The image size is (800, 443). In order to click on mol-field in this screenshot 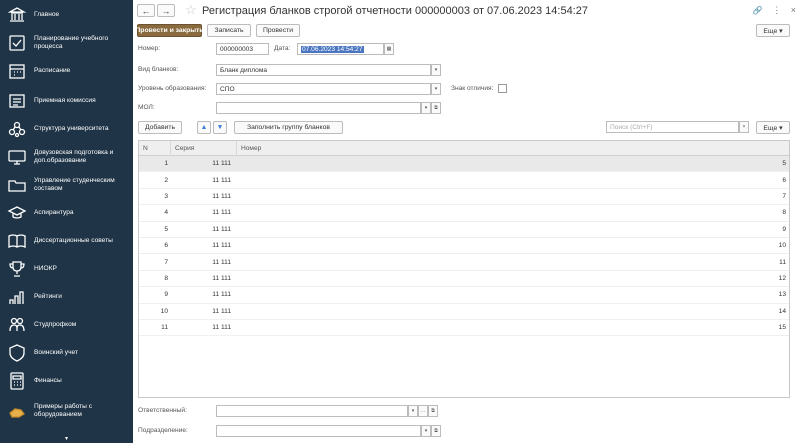, I will do `click(318, 108)`.